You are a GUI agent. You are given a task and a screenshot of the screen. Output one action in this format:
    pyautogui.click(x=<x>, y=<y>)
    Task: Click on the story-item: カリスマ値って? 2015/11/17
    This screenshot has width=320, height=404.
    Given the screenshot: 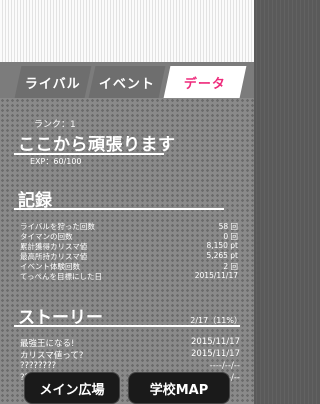 What is the action you would take?
    pyautogui.click(x=130, y=355)
    